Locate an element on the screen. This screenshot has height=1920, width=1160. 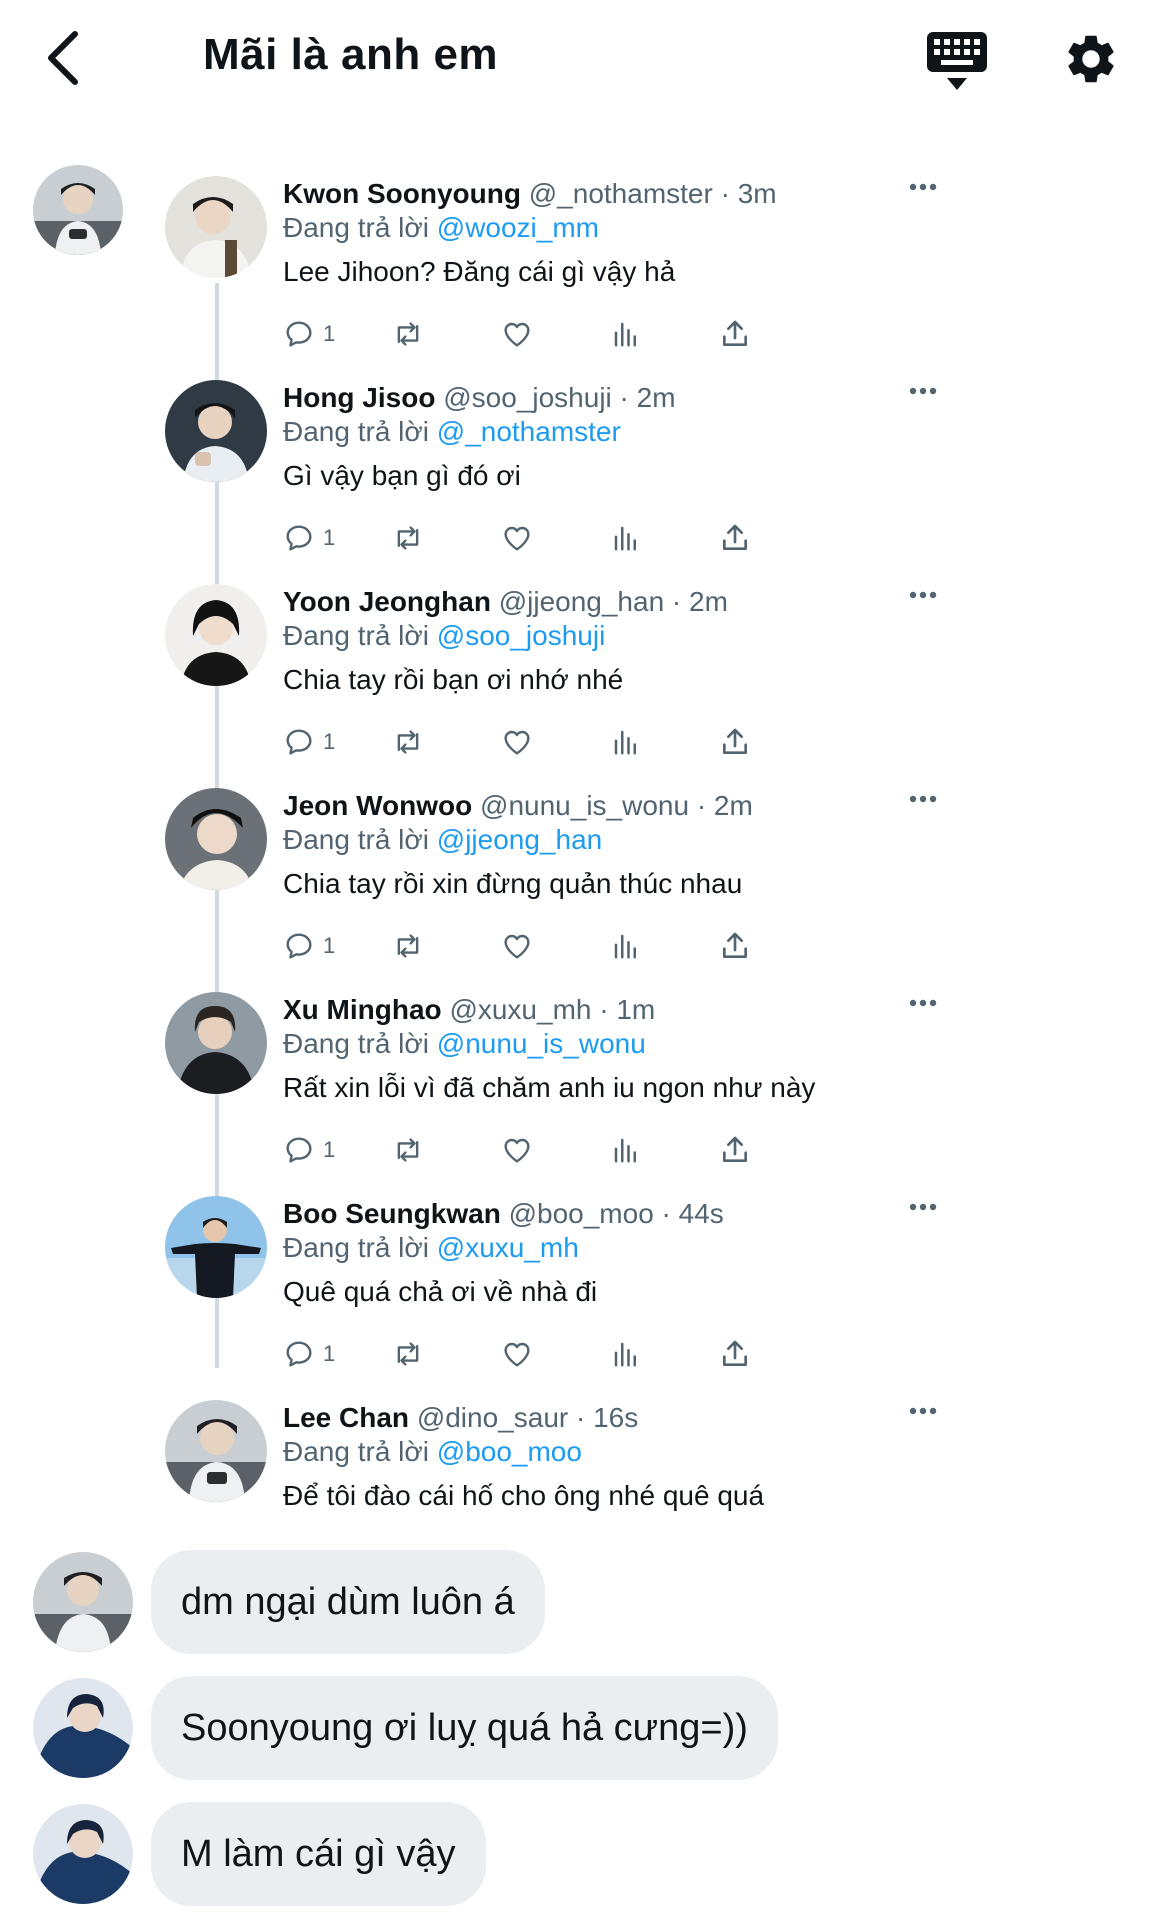
back-button is located at coordinates (63, 58).